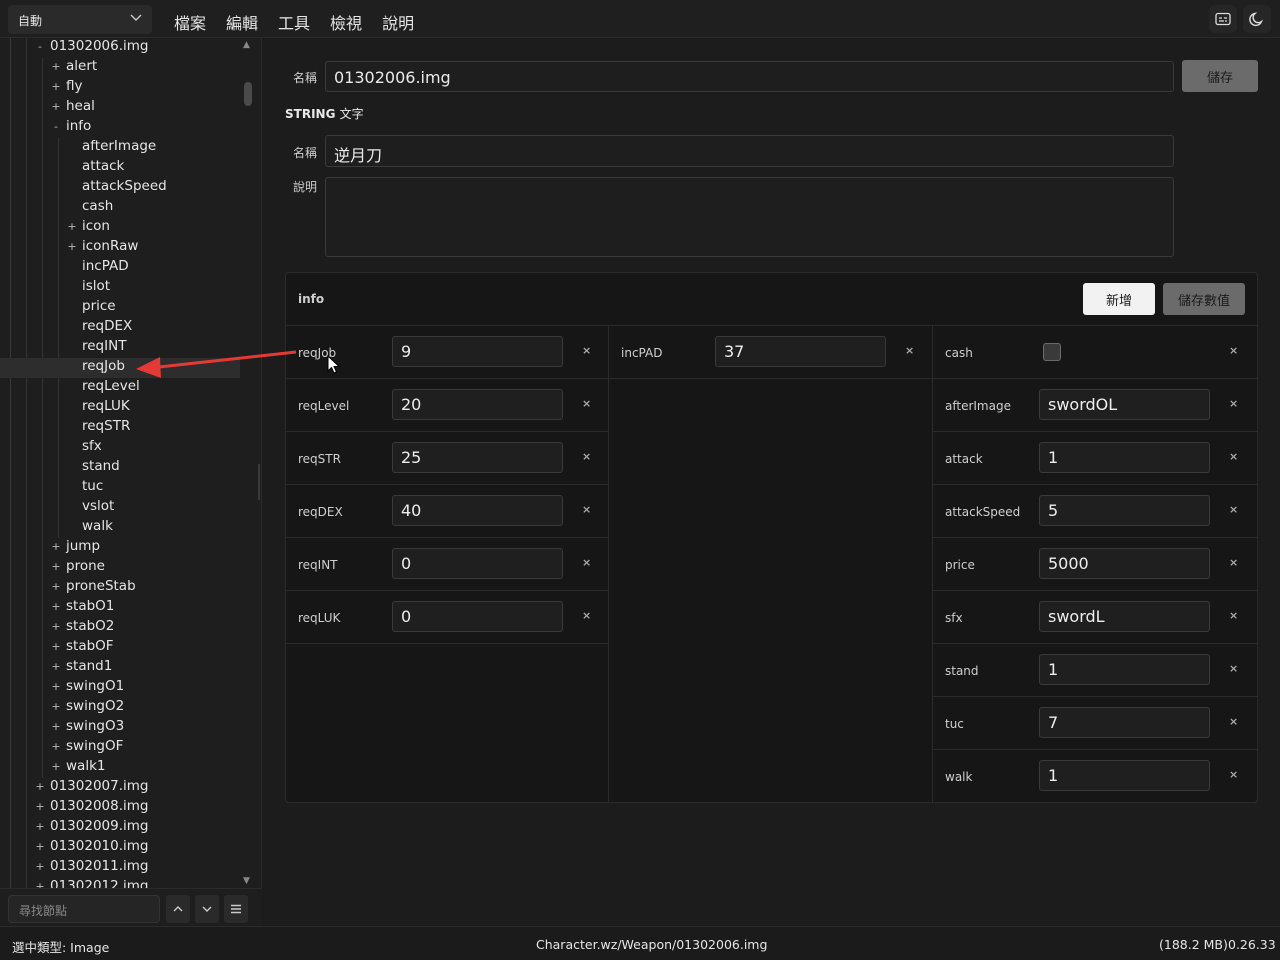 This screenshot has height=960, width=1280. Describe the element at coordinates (120, 408) in the screenshot. I see `tree-node: reqLUK` at that location.